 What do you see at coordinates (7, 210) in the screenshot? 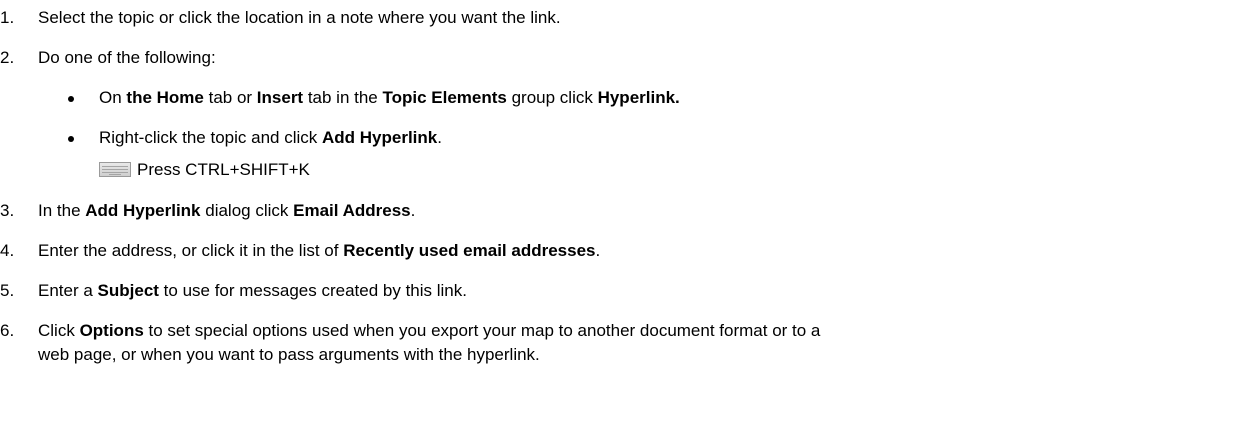
I see `step-number: 3.` at bounding box center [7, 210].